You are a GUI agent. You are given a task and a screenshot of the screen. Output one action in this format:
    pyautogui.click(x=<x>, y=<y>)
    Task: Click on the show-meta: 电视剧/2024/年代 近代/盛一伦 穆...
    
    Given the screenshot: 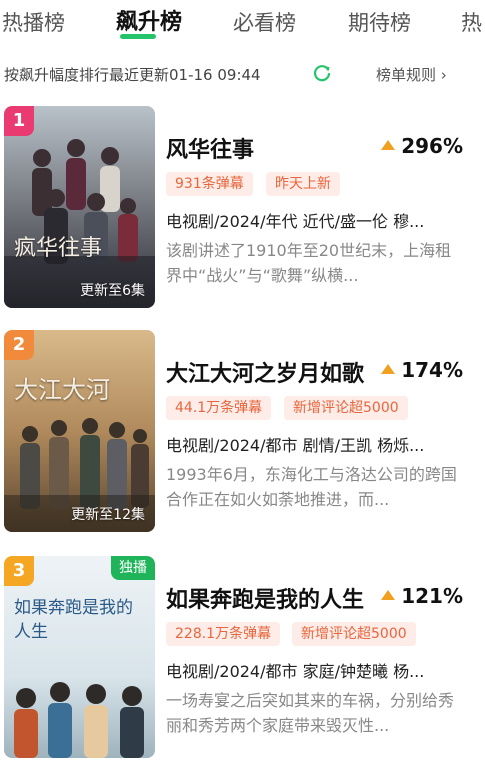 What is the action you would take?
    pyautogui.click(x=295, y=221)
    